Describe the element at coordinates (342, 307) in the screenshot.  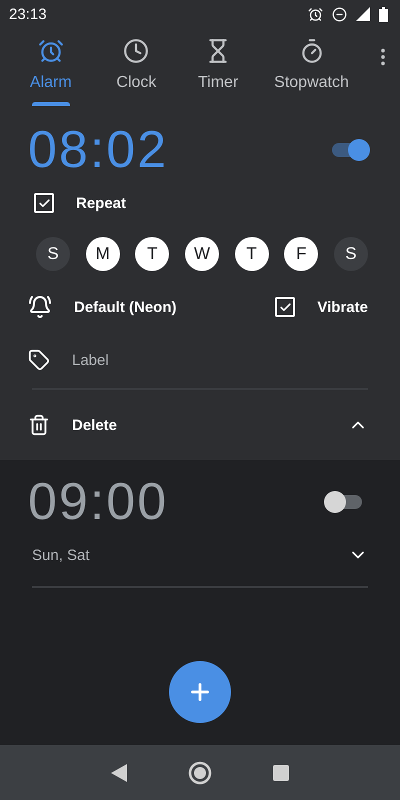
I see `vibrate-label: Vibrate` at that location.